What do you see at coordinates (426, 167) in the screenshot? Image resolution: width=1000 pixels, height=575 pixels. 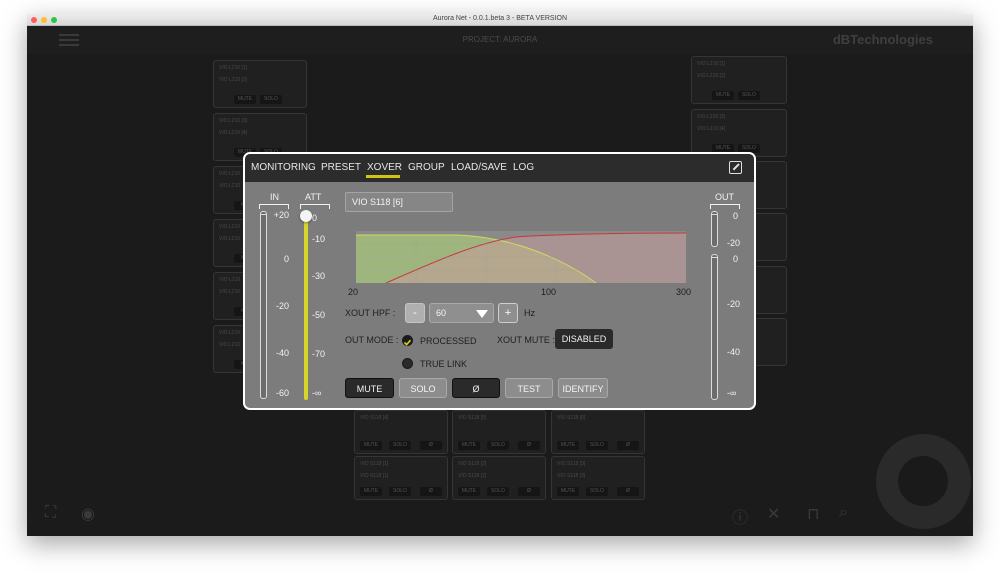 I see `tab-group: GROUP` at bounding box center [426, 167].